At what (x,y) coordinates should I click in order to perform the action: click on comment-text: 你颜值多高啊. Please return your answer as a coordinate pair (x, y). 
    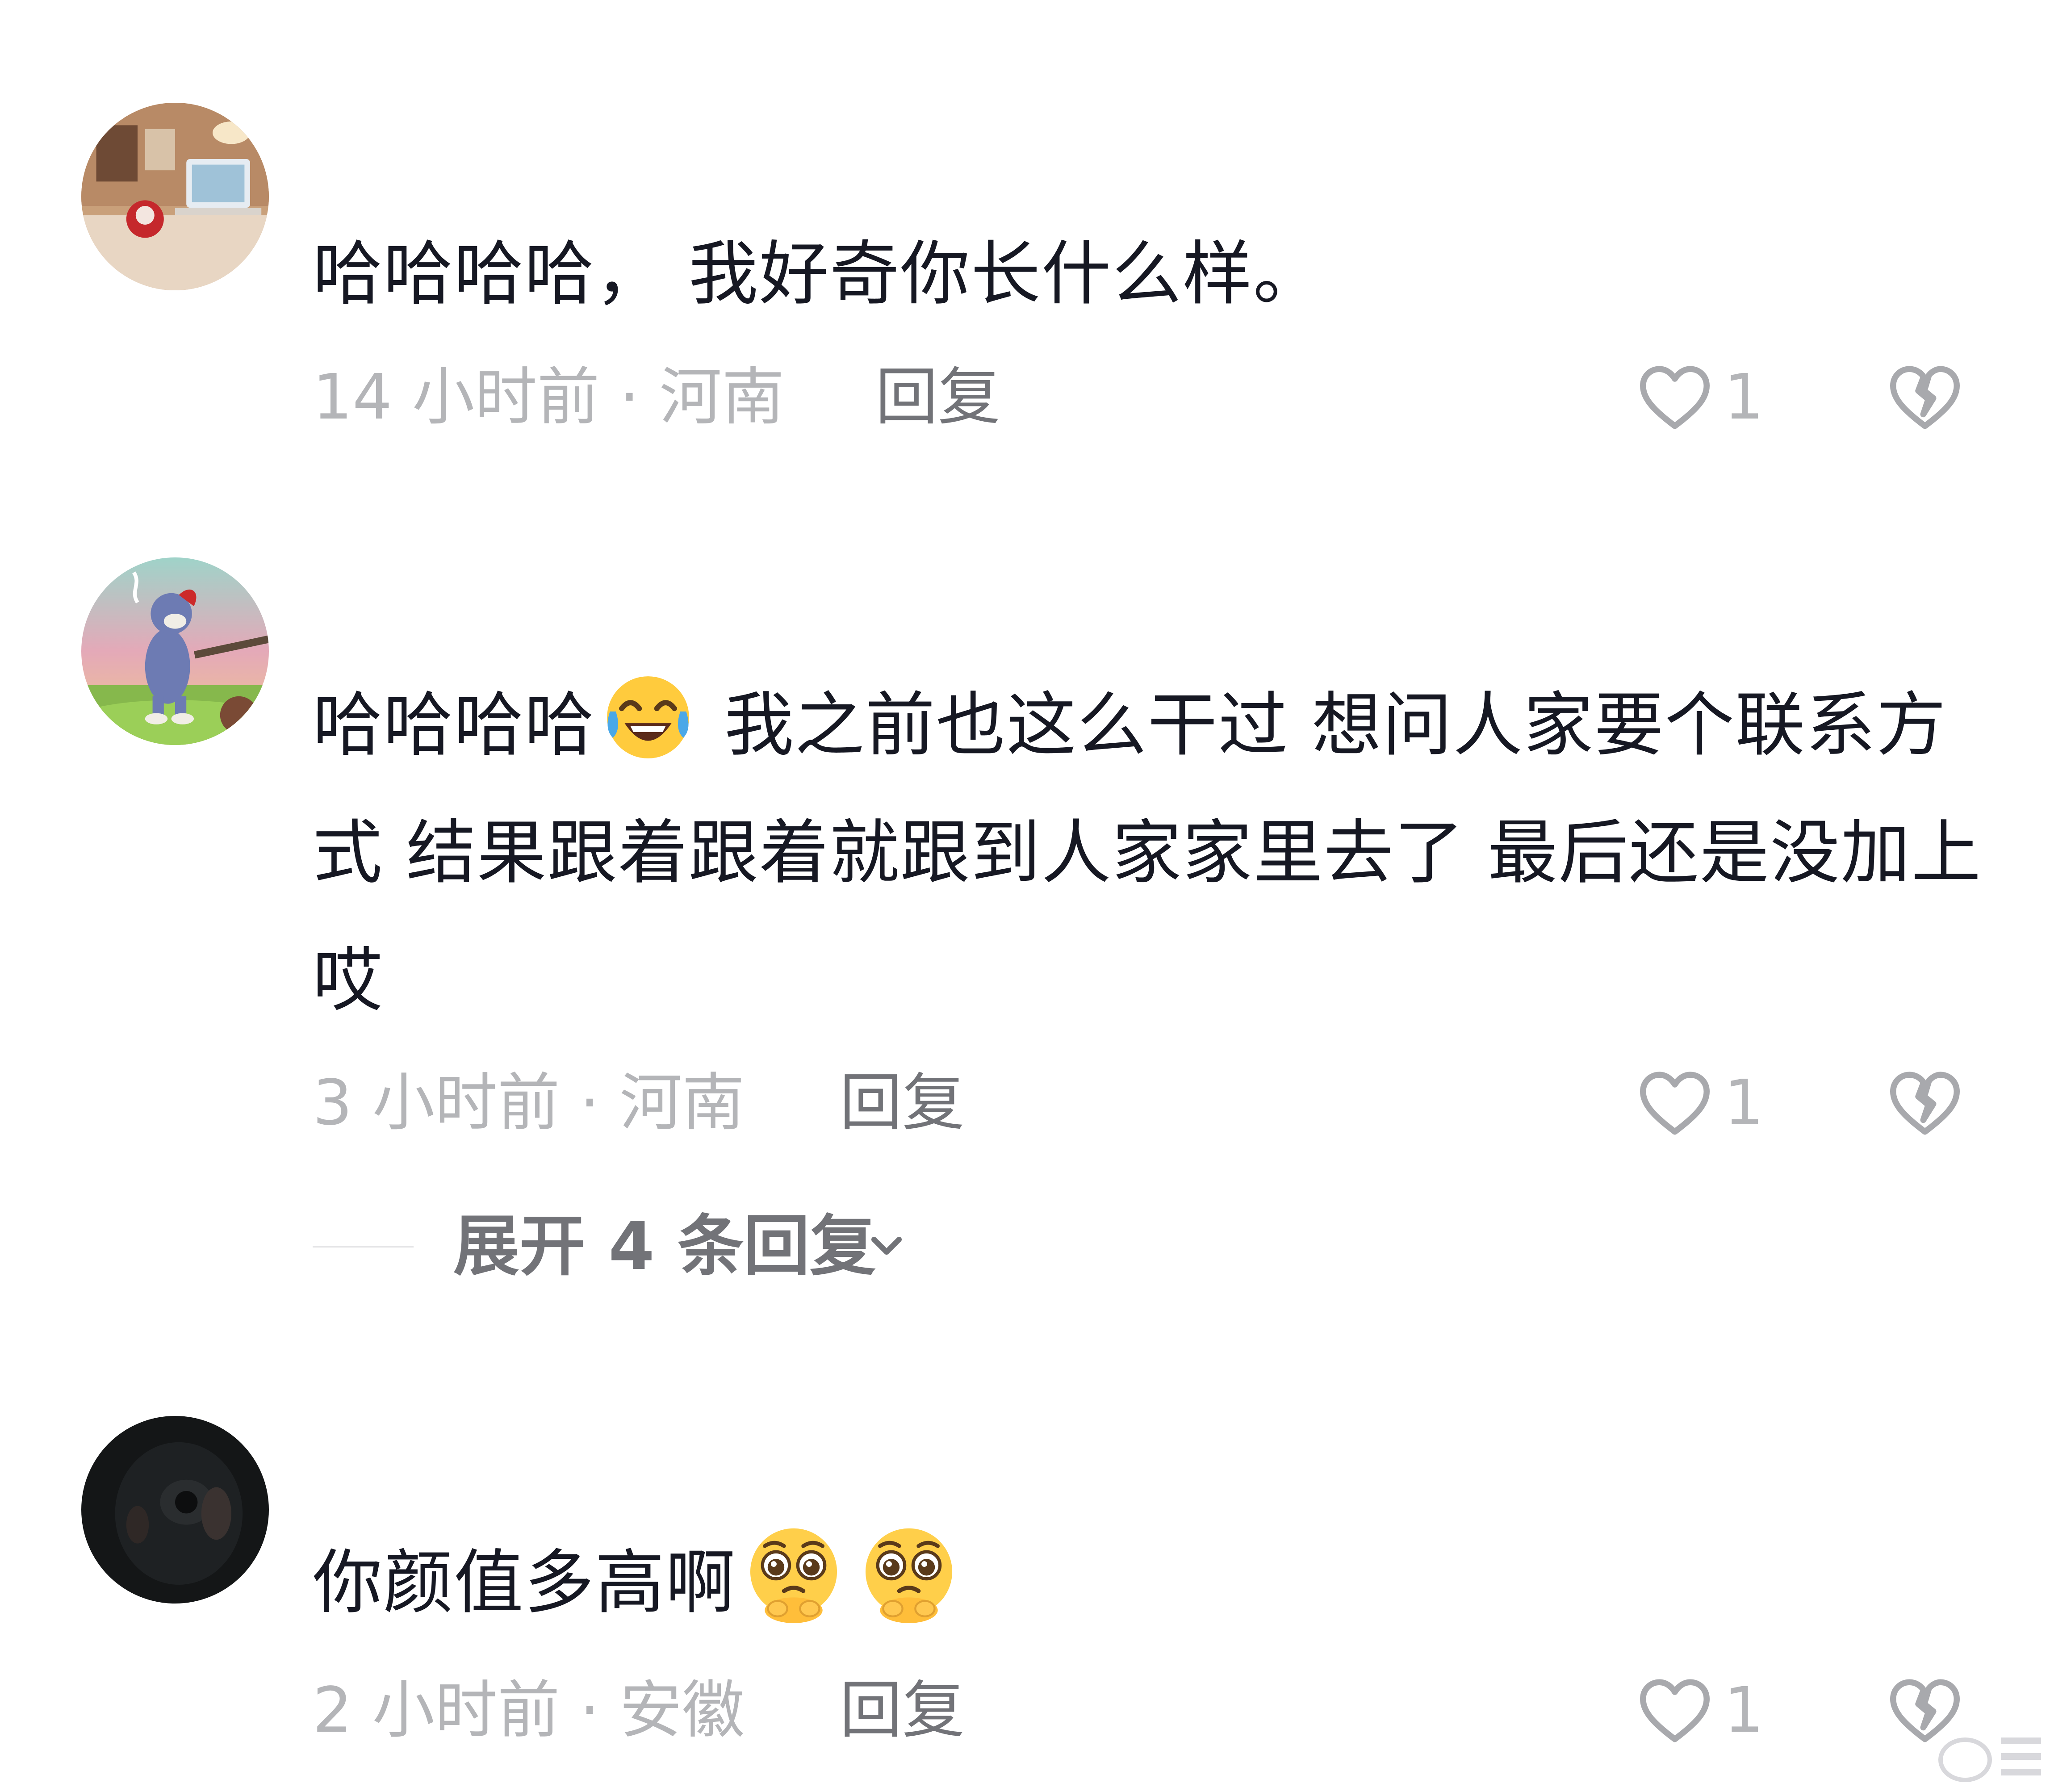
    Looking at the image, I should click on (1148, 1582).